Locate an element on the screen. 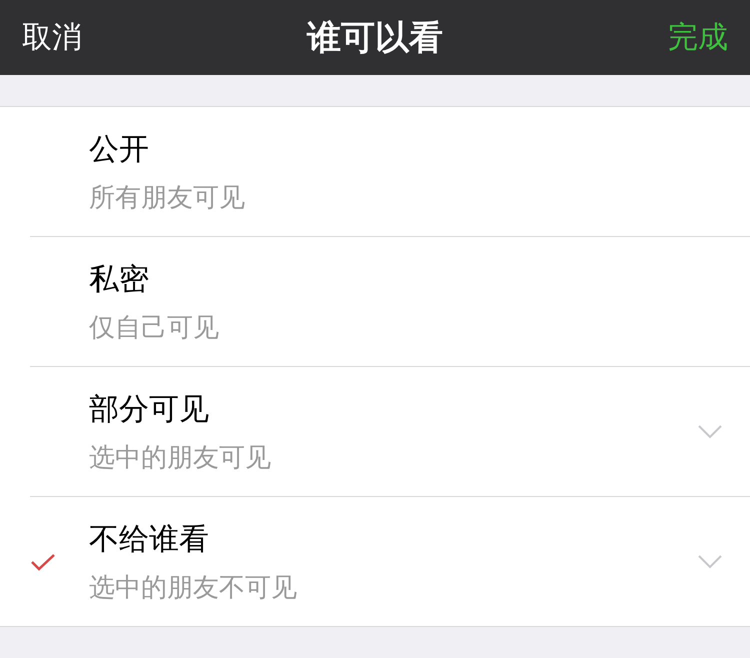  done-button: 完成 is located at coordinates (698, 37).